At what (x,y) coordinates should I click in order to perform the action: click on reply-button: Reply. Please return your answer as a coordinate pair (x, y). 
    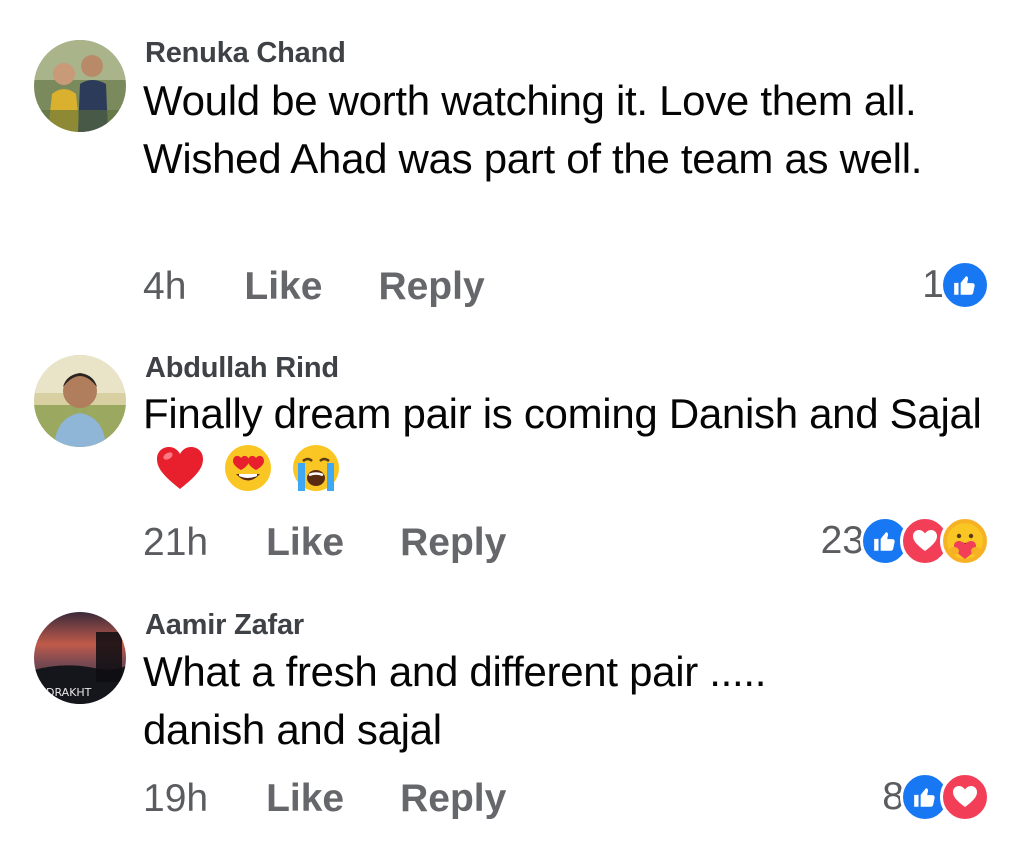
    Looking at the image, I should click on (453, 799).